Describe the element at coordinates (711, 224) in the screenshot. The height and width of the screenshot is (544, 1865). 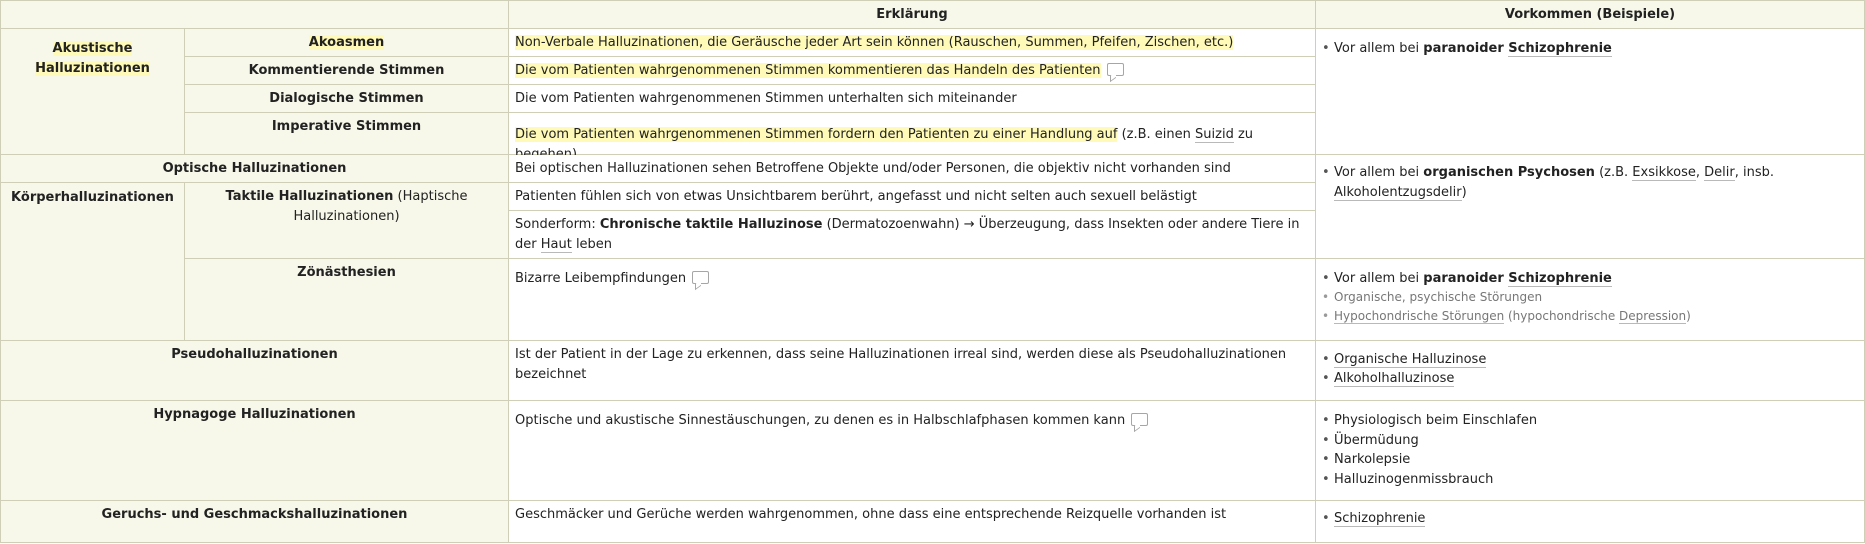
I see `sonderform-bold: Chronische taktile Halluzinose` at that location.